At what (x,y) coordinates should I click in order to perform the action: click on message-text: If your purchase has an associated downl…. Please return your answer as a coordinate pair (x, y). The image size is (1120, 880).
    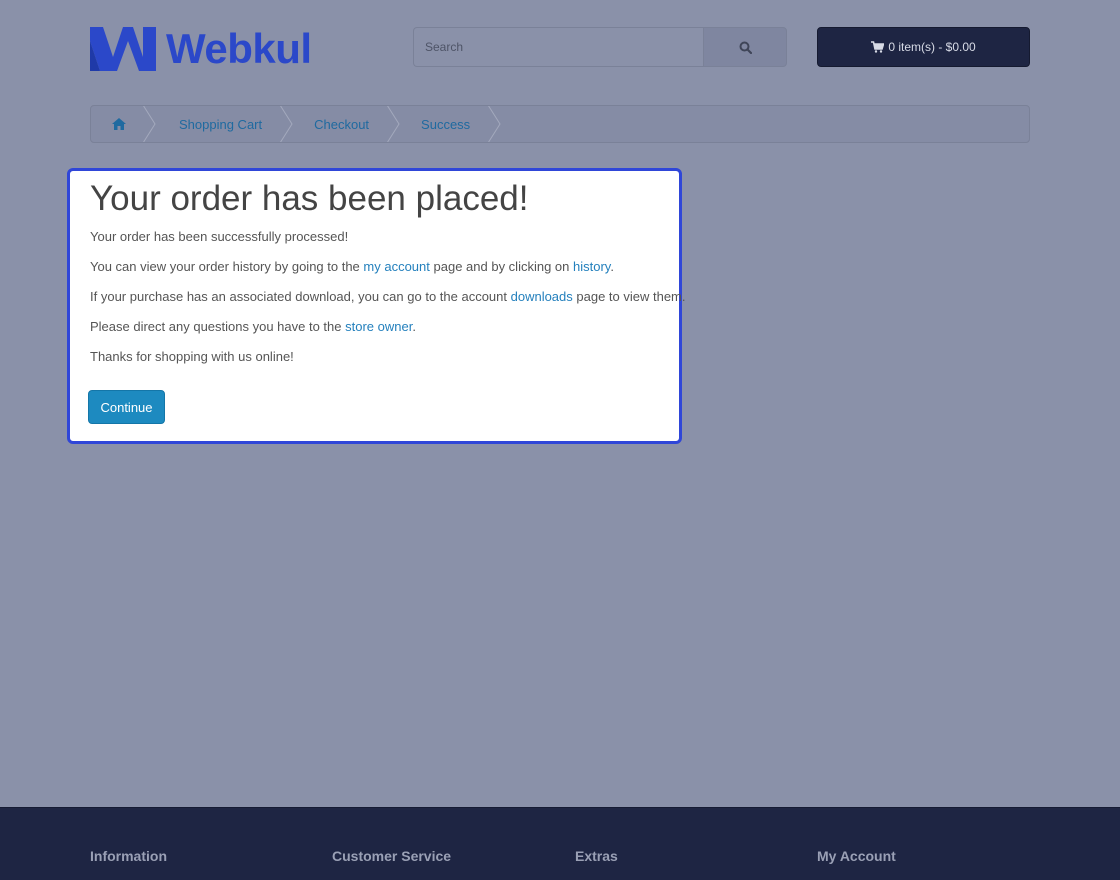
    Looking at the image, I should click on (300, 296).